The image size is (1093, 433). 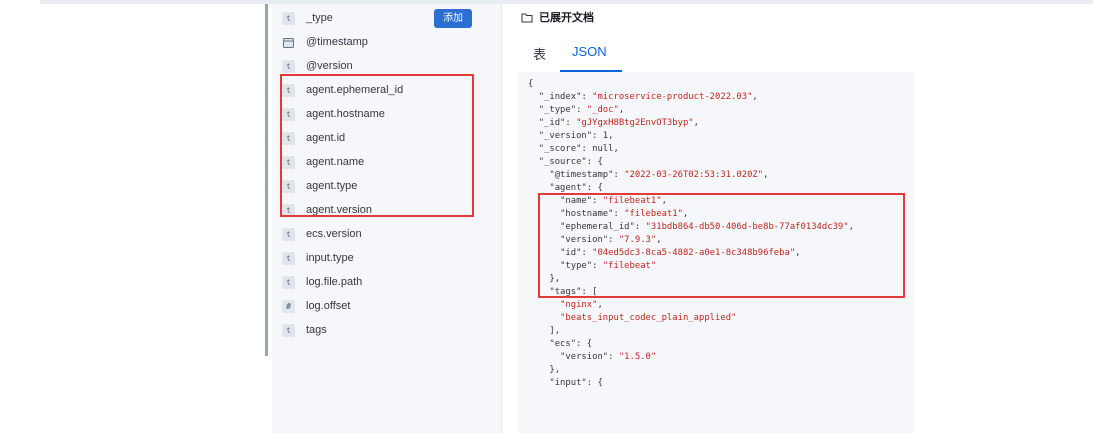 I want to click on json-line: {, so click(x=530, y=84).